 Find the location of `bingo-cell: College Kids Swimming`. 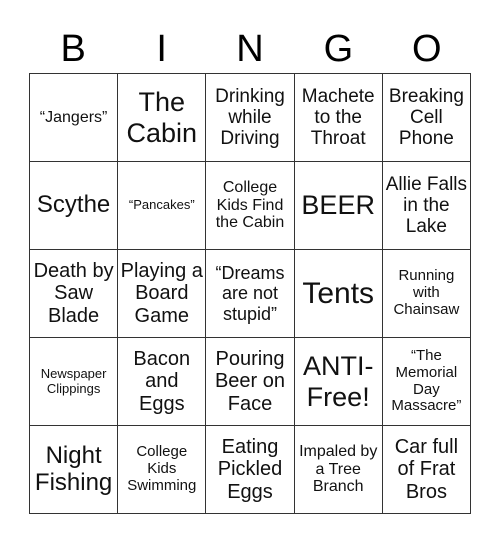

bingo-cell: College Kids Swimming is located at coordinates (162, 470).